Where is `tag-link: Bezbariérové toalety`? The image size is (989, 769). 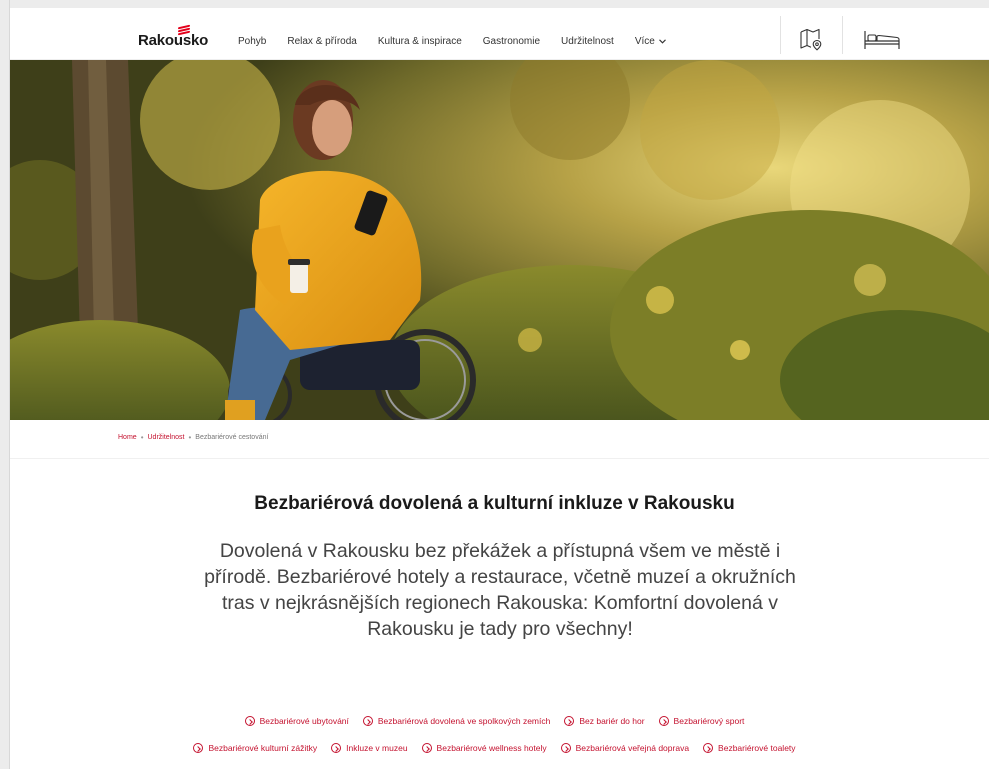 tag-link: Bezbariérové toalety is located at coordinates (749, 748).